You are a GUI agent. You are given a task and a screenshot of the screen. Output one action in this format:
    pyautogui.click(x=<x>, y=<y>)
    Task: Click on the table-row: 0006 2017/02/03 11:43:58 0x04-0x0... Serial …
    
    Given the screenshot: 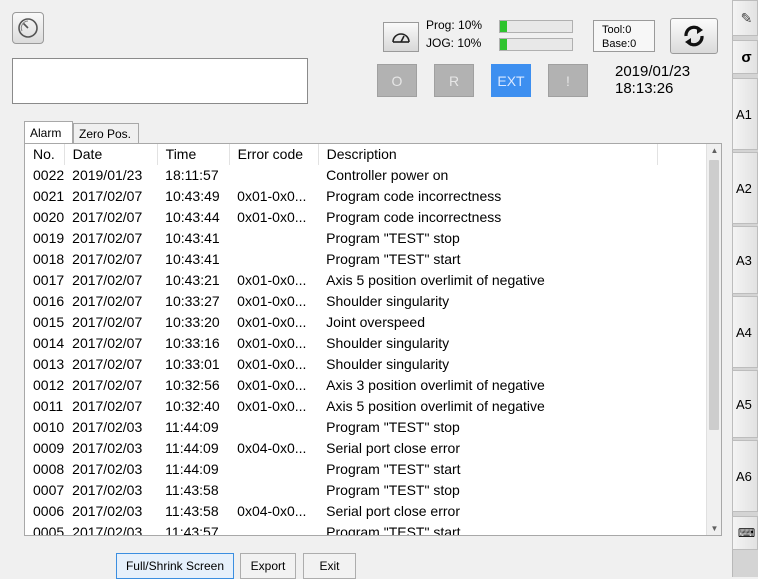 What is the action you would take?
    pyautogui.click(x=365, y=511)
    